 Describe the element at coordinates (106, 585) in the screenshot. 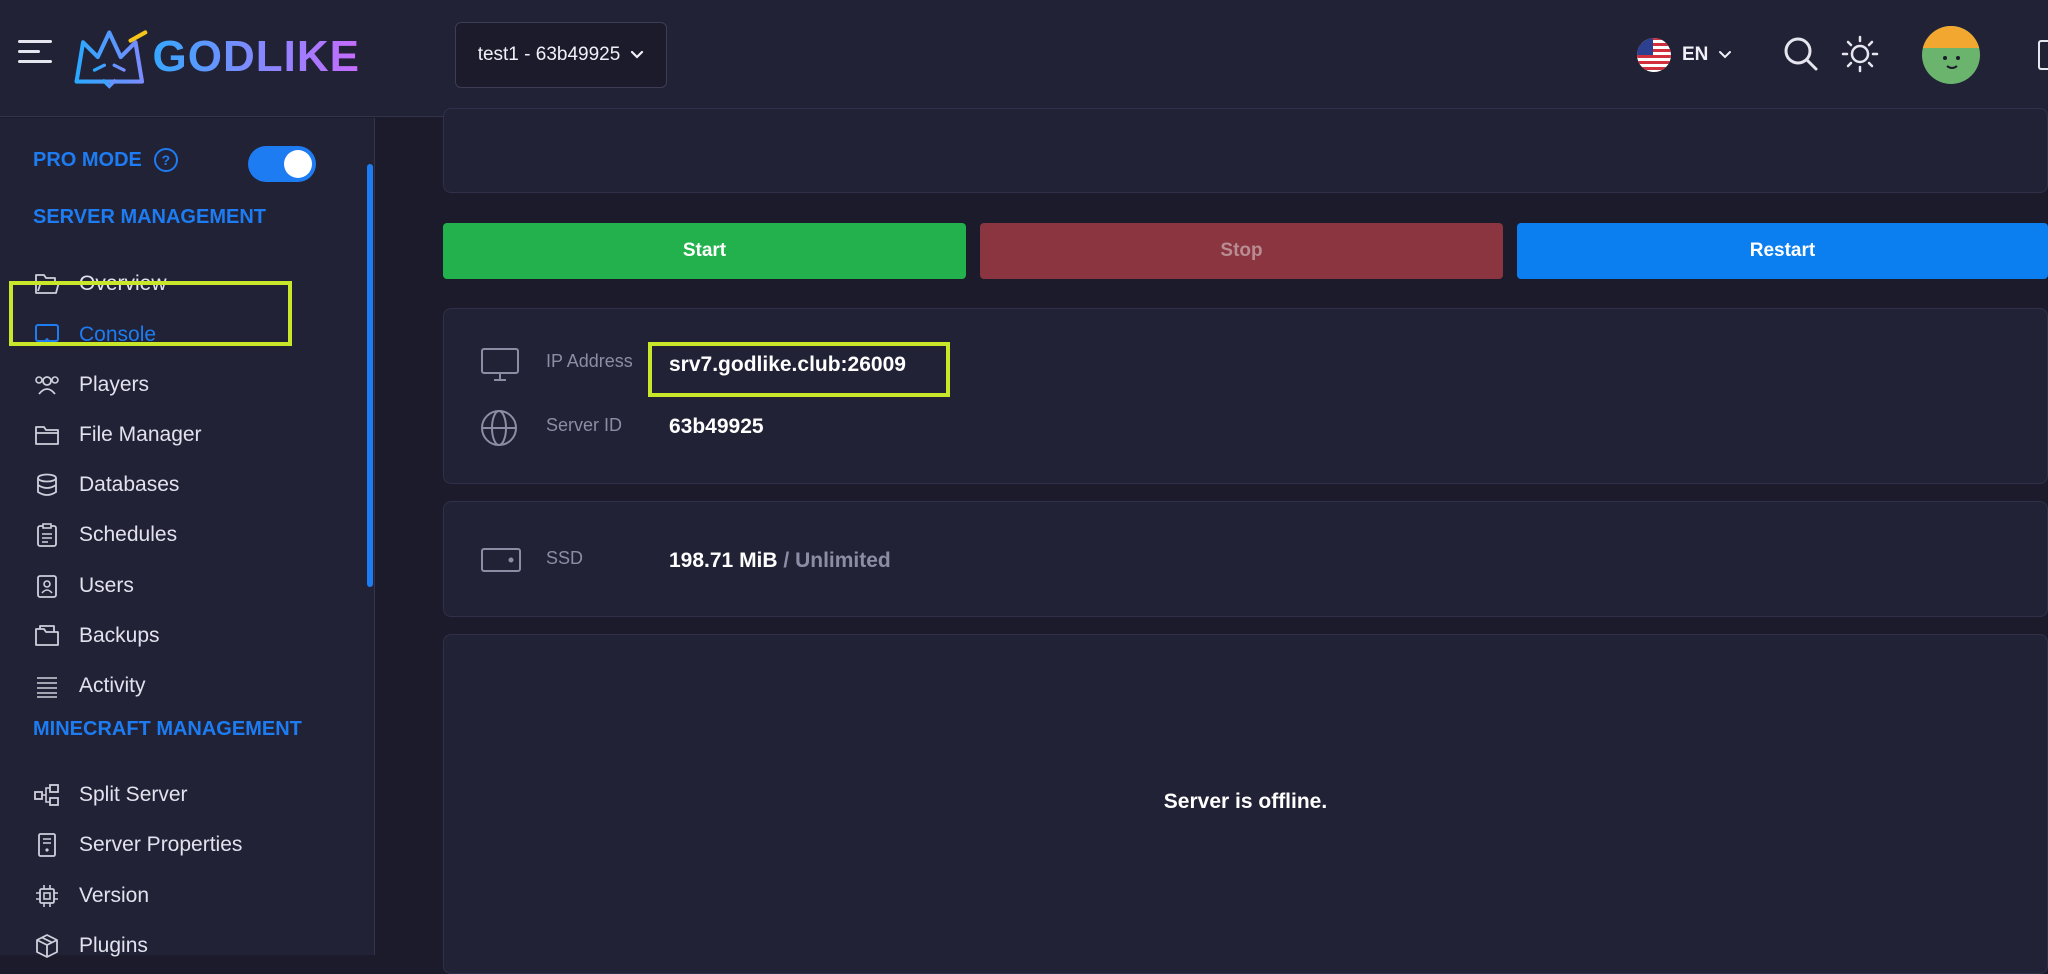

I see `sidebar-item-label: Users` at that location.